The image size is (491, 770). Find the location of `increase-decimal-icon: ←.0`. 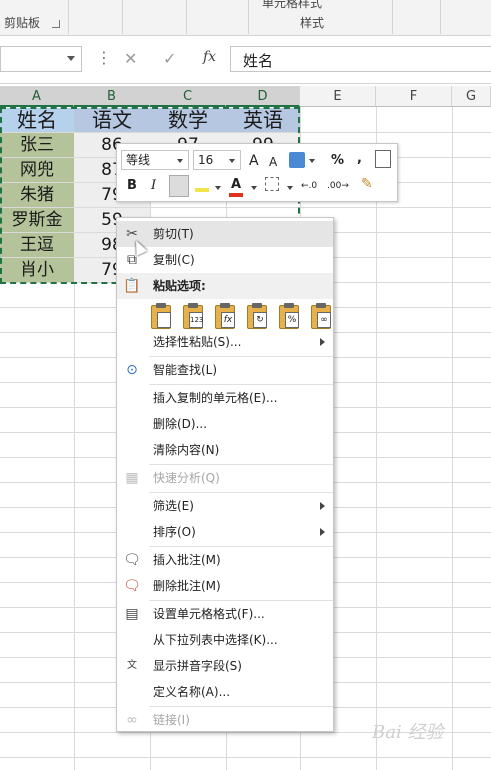

increase-decimal-icon: ←.0 is located at coordinates (309, 186).